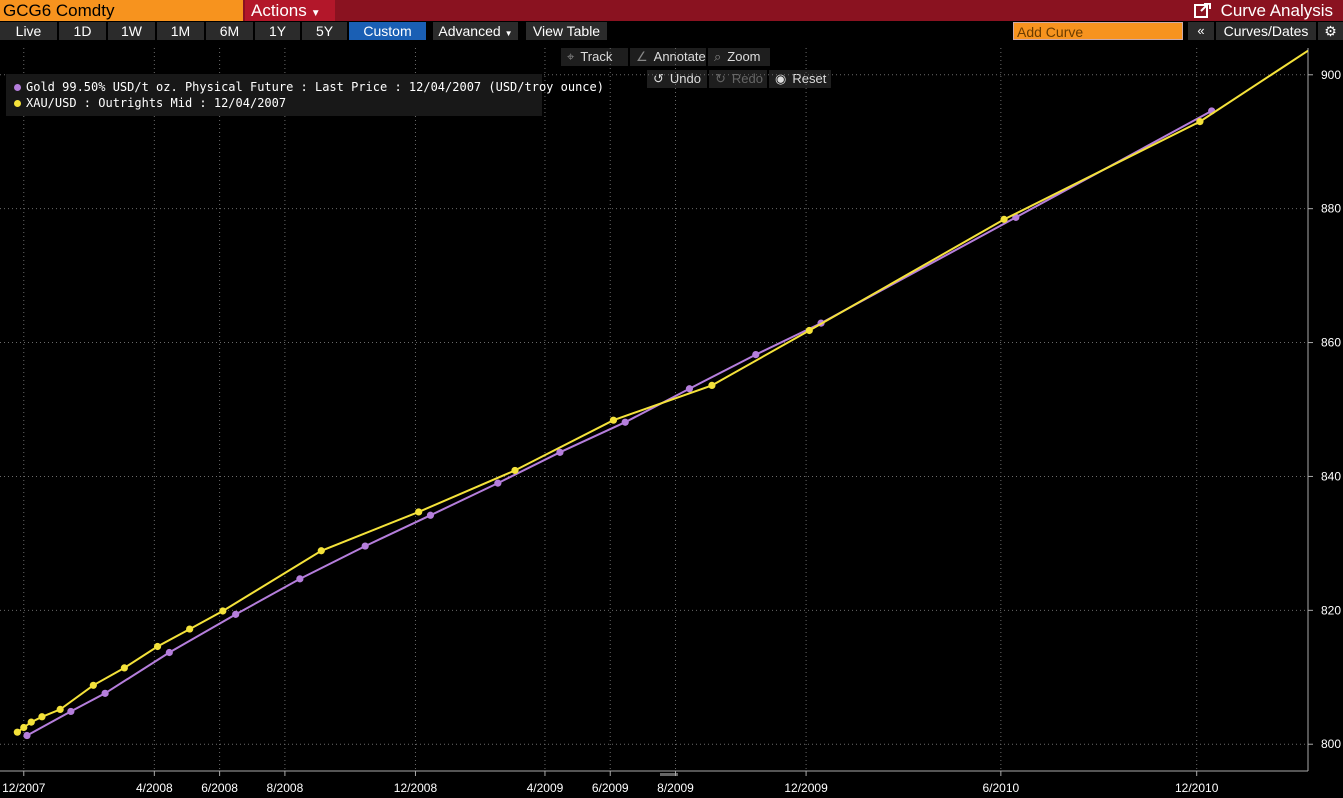 The image size is (1343, 798). I want to click on x-tick-label: 4/2008, so click(154, 788).